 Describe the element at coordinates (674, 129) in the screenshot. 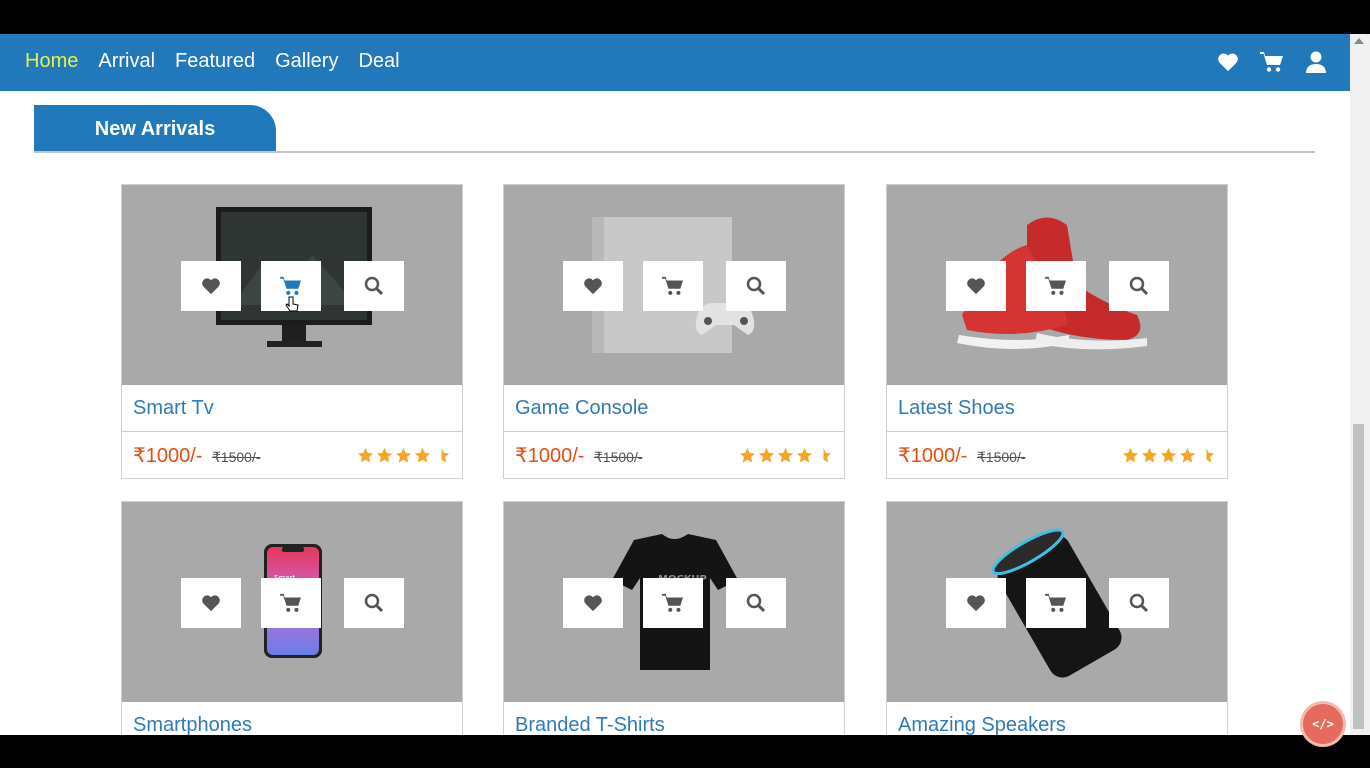

I see `section-header: New Arrivals` at that location.